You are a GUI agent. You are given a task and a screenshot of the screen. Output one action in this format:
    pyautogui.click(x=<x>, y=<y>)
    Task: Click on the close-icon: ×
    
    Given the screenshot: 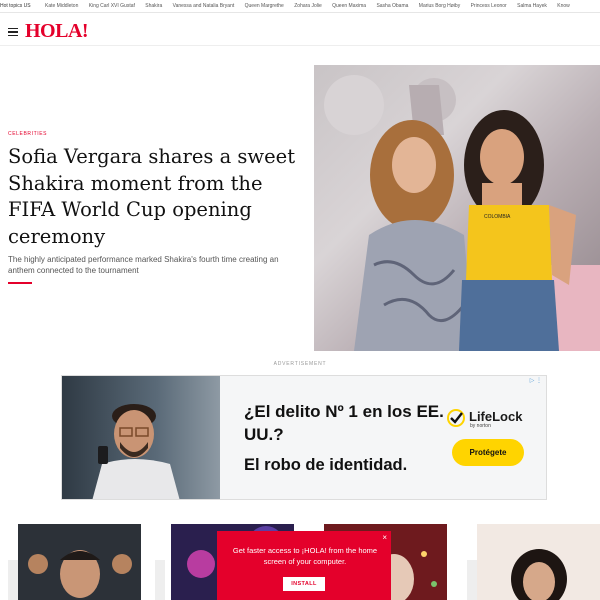 What is the action you would take?
    pyautogui.click(x=384, y=537)
    